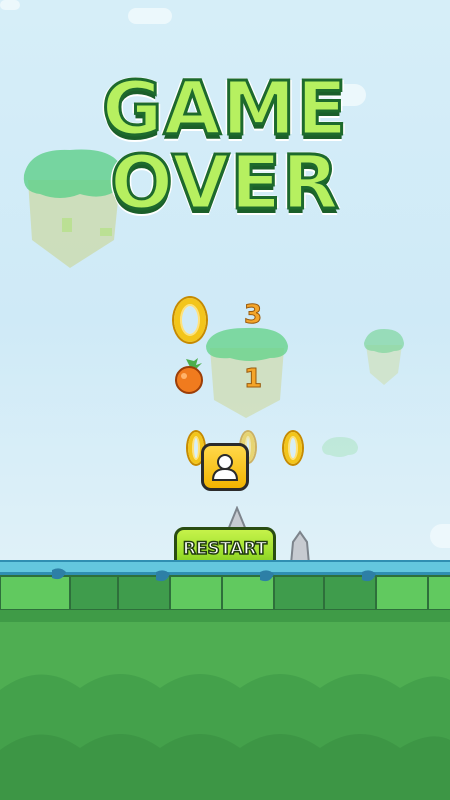 The height and width of the screenshot is (800, 450). Describe the element at coordinates (225, 549) in the screenshot. I see `restart-label: RESTART` at that location.